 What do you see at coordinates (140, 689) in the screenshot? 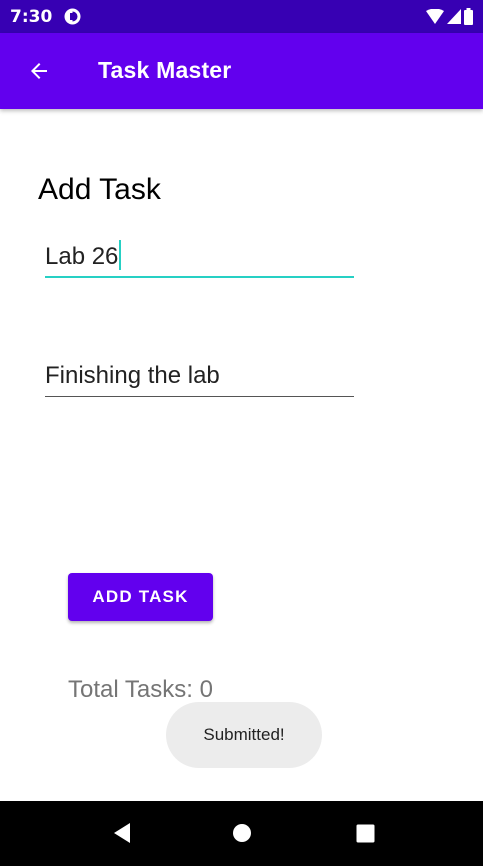
I see `total-tasks-label: Total Tasks: 0` at bounding box center [140, 689].